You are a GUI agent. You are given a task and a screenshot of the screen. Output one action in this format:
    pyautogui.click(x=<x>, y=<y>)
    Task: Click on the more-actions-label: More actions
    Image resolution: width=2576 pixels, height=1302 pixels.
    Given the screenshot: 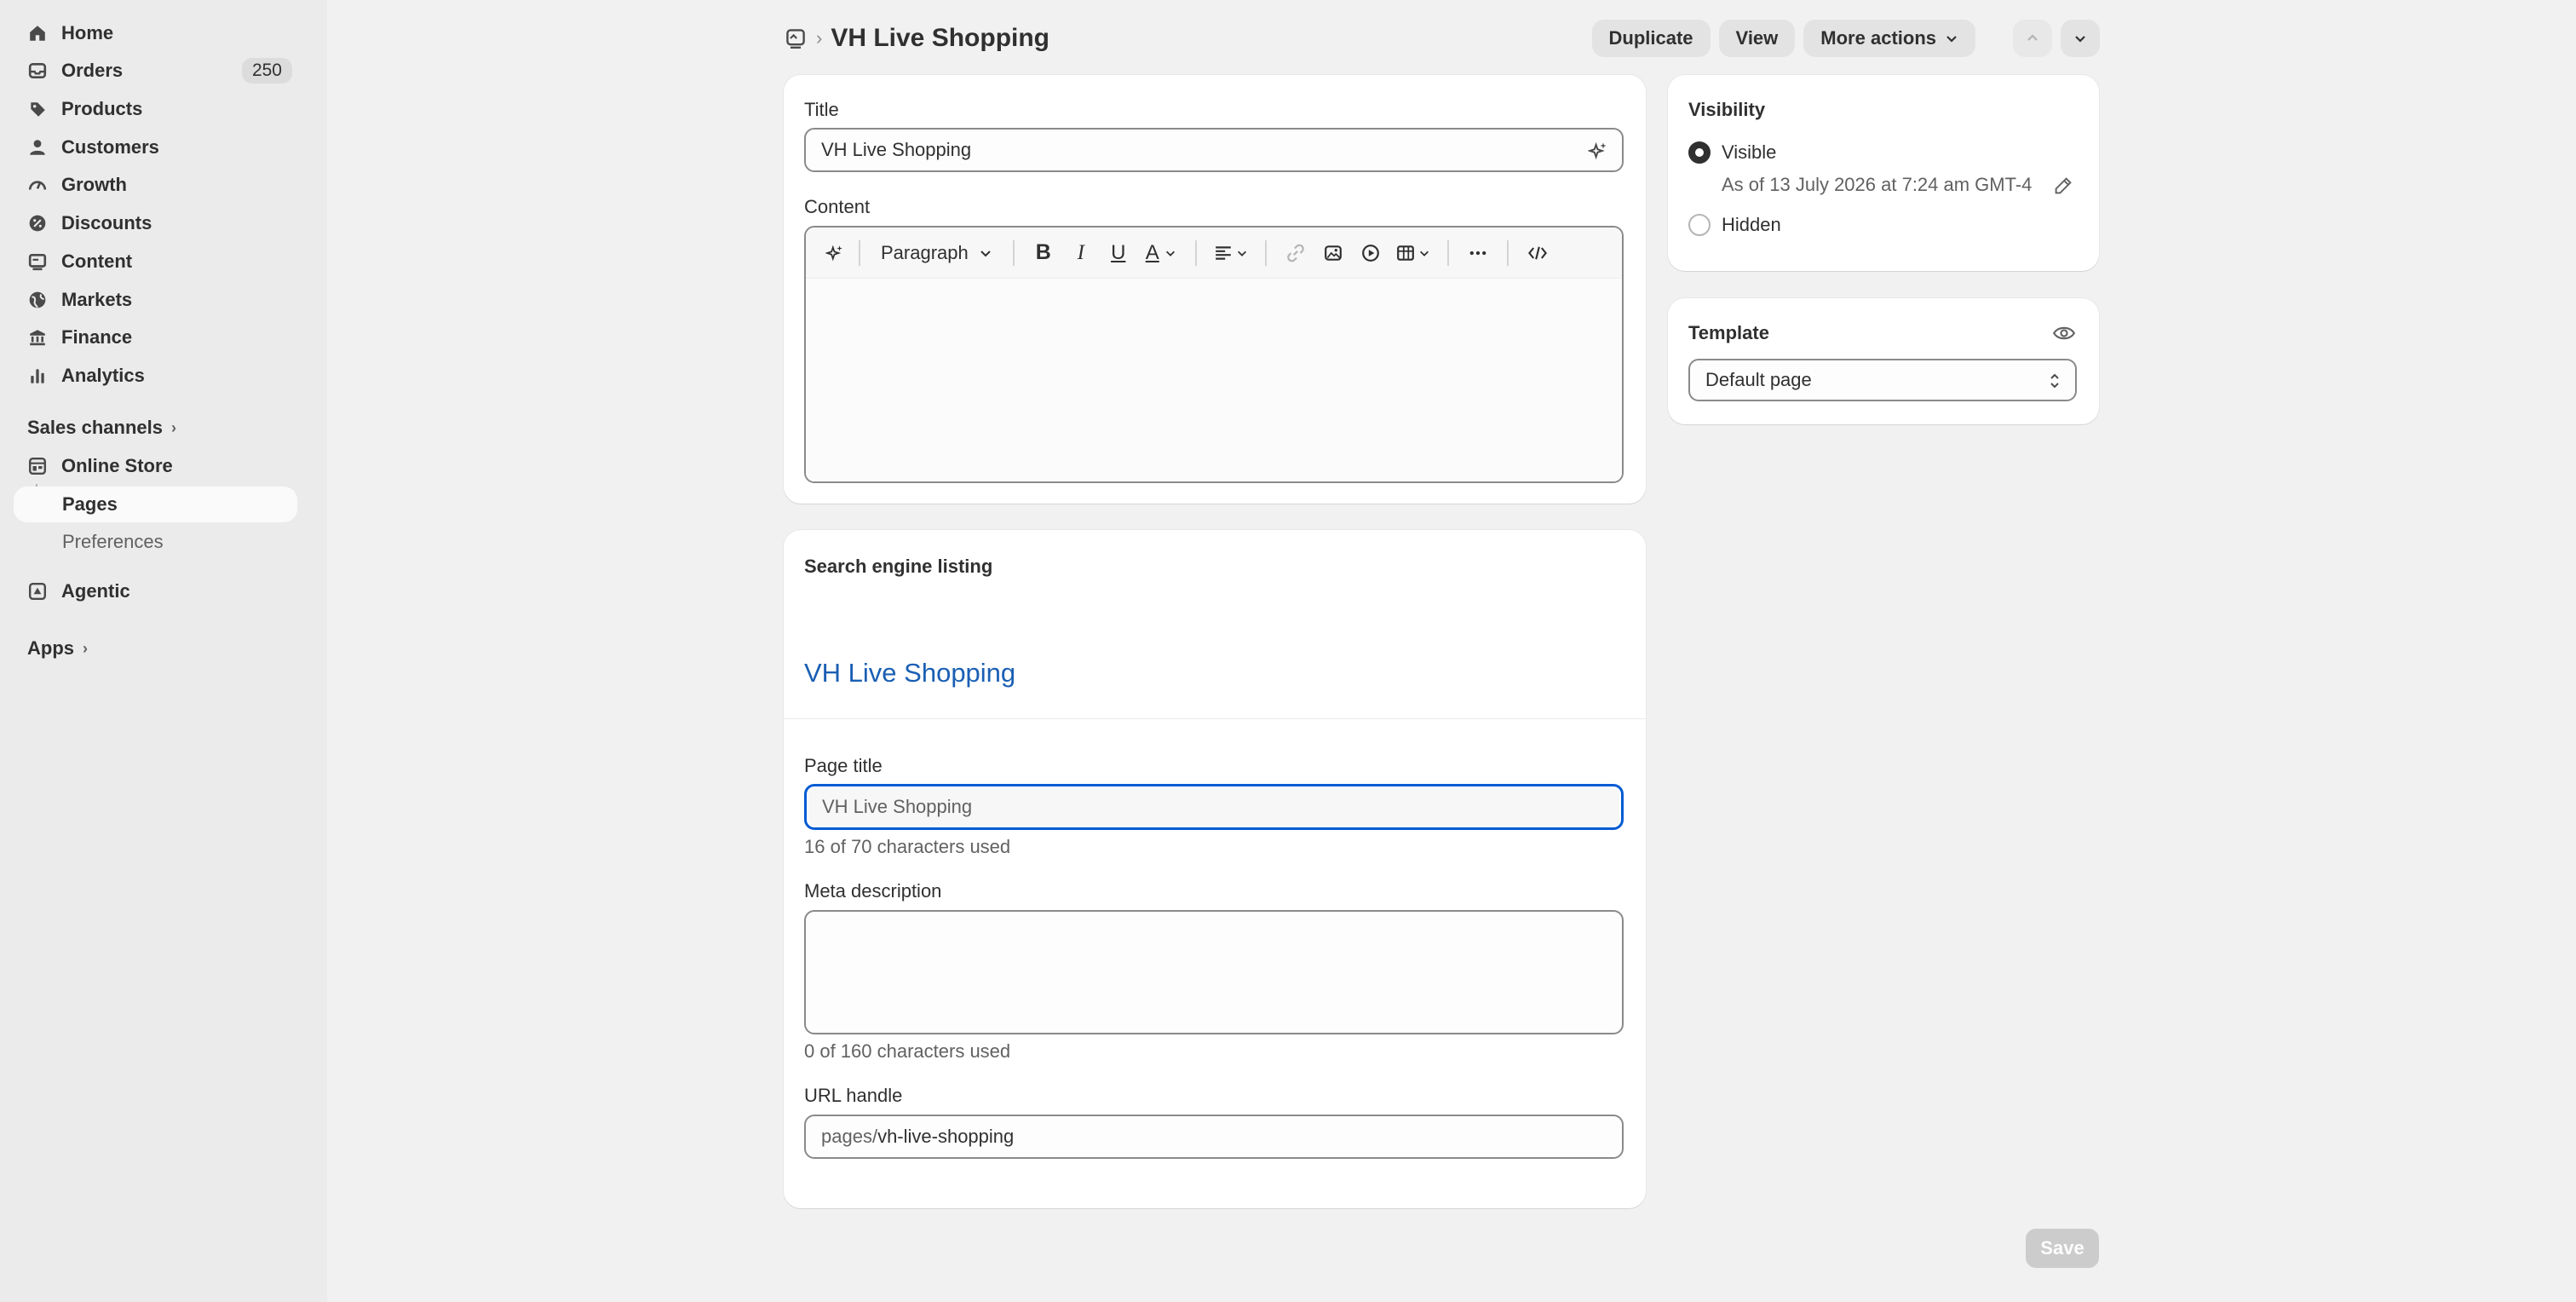 What is the action you would take?
    pyautogui.click(x=1878, y=38)
    